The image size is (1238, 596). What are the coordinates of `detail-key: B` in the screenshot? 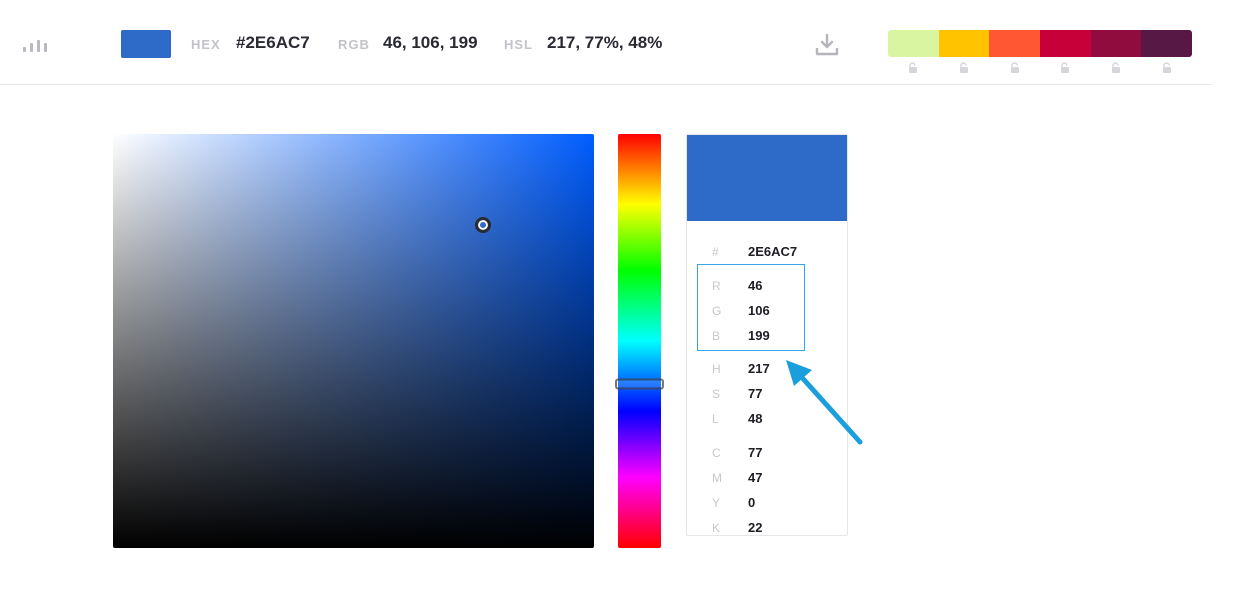 It's located at (716, 336).